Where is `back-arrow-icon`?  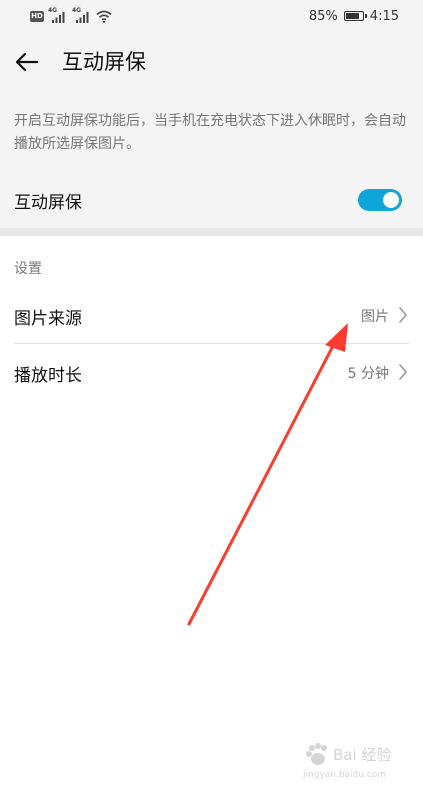 back-arrow-icon is located at coordinates (27, 62).